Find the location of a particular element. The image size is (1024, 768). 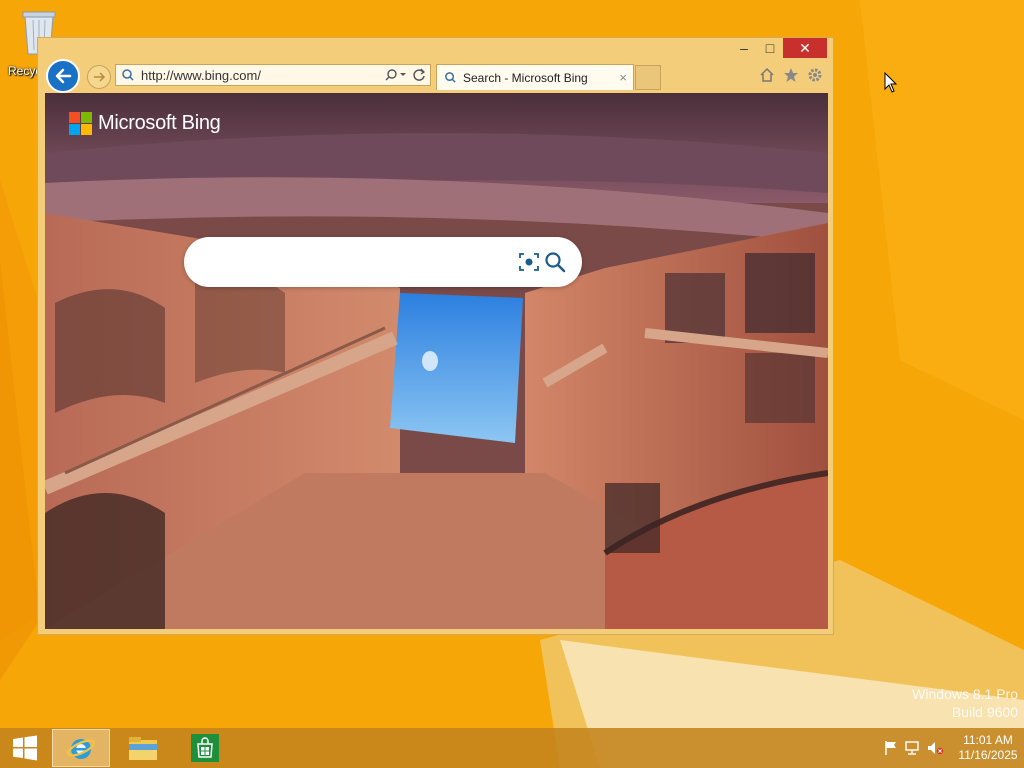

brand-name: Microsoft Bing is located at coordinates (159, 123).